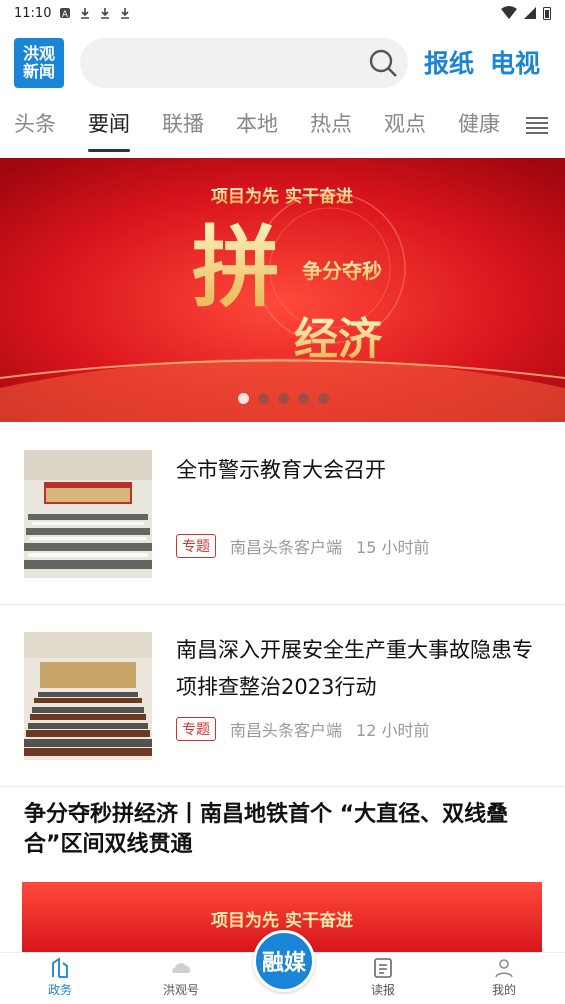 The image size is (565, 1004). What do you see at coordinates (282, 128) in the screenshot?
I see `channel-tabs: 头条 要闻 联播 本地 热点 观点 健康` at bounding box center [282, 128].